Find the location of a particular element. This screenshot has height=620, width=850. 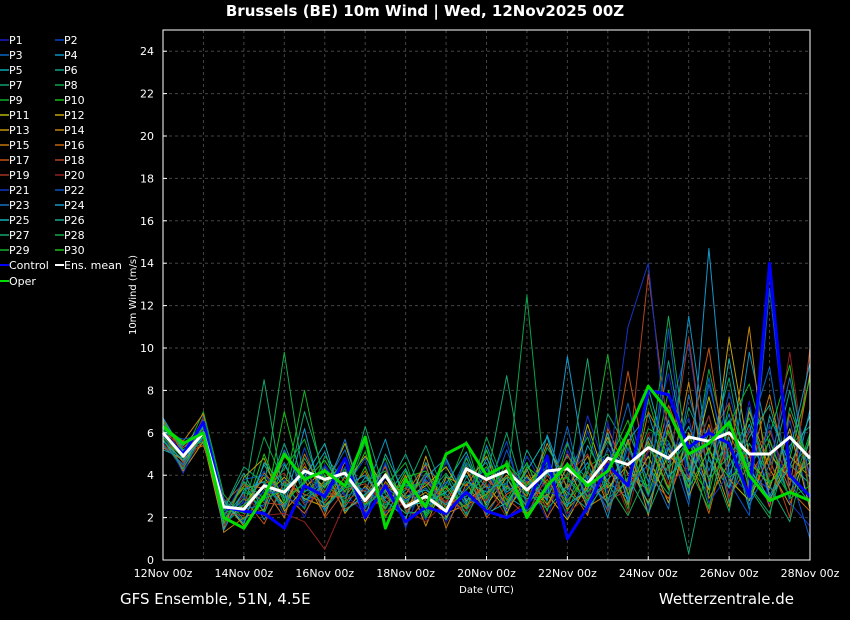

legend-label: P13 is located at coordinates (19, 130).